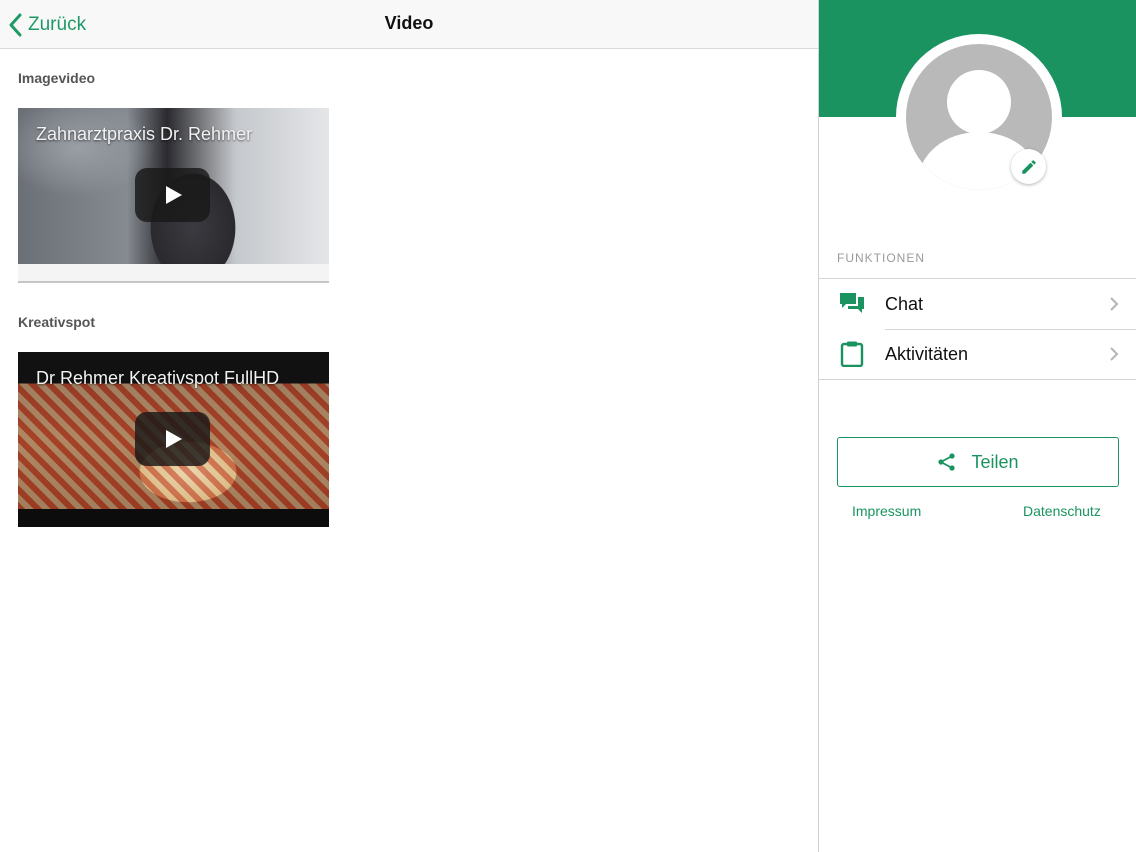 This screenshot has width=1136, height=852. I want to click on video-bottom-bar, so click(173, 518).